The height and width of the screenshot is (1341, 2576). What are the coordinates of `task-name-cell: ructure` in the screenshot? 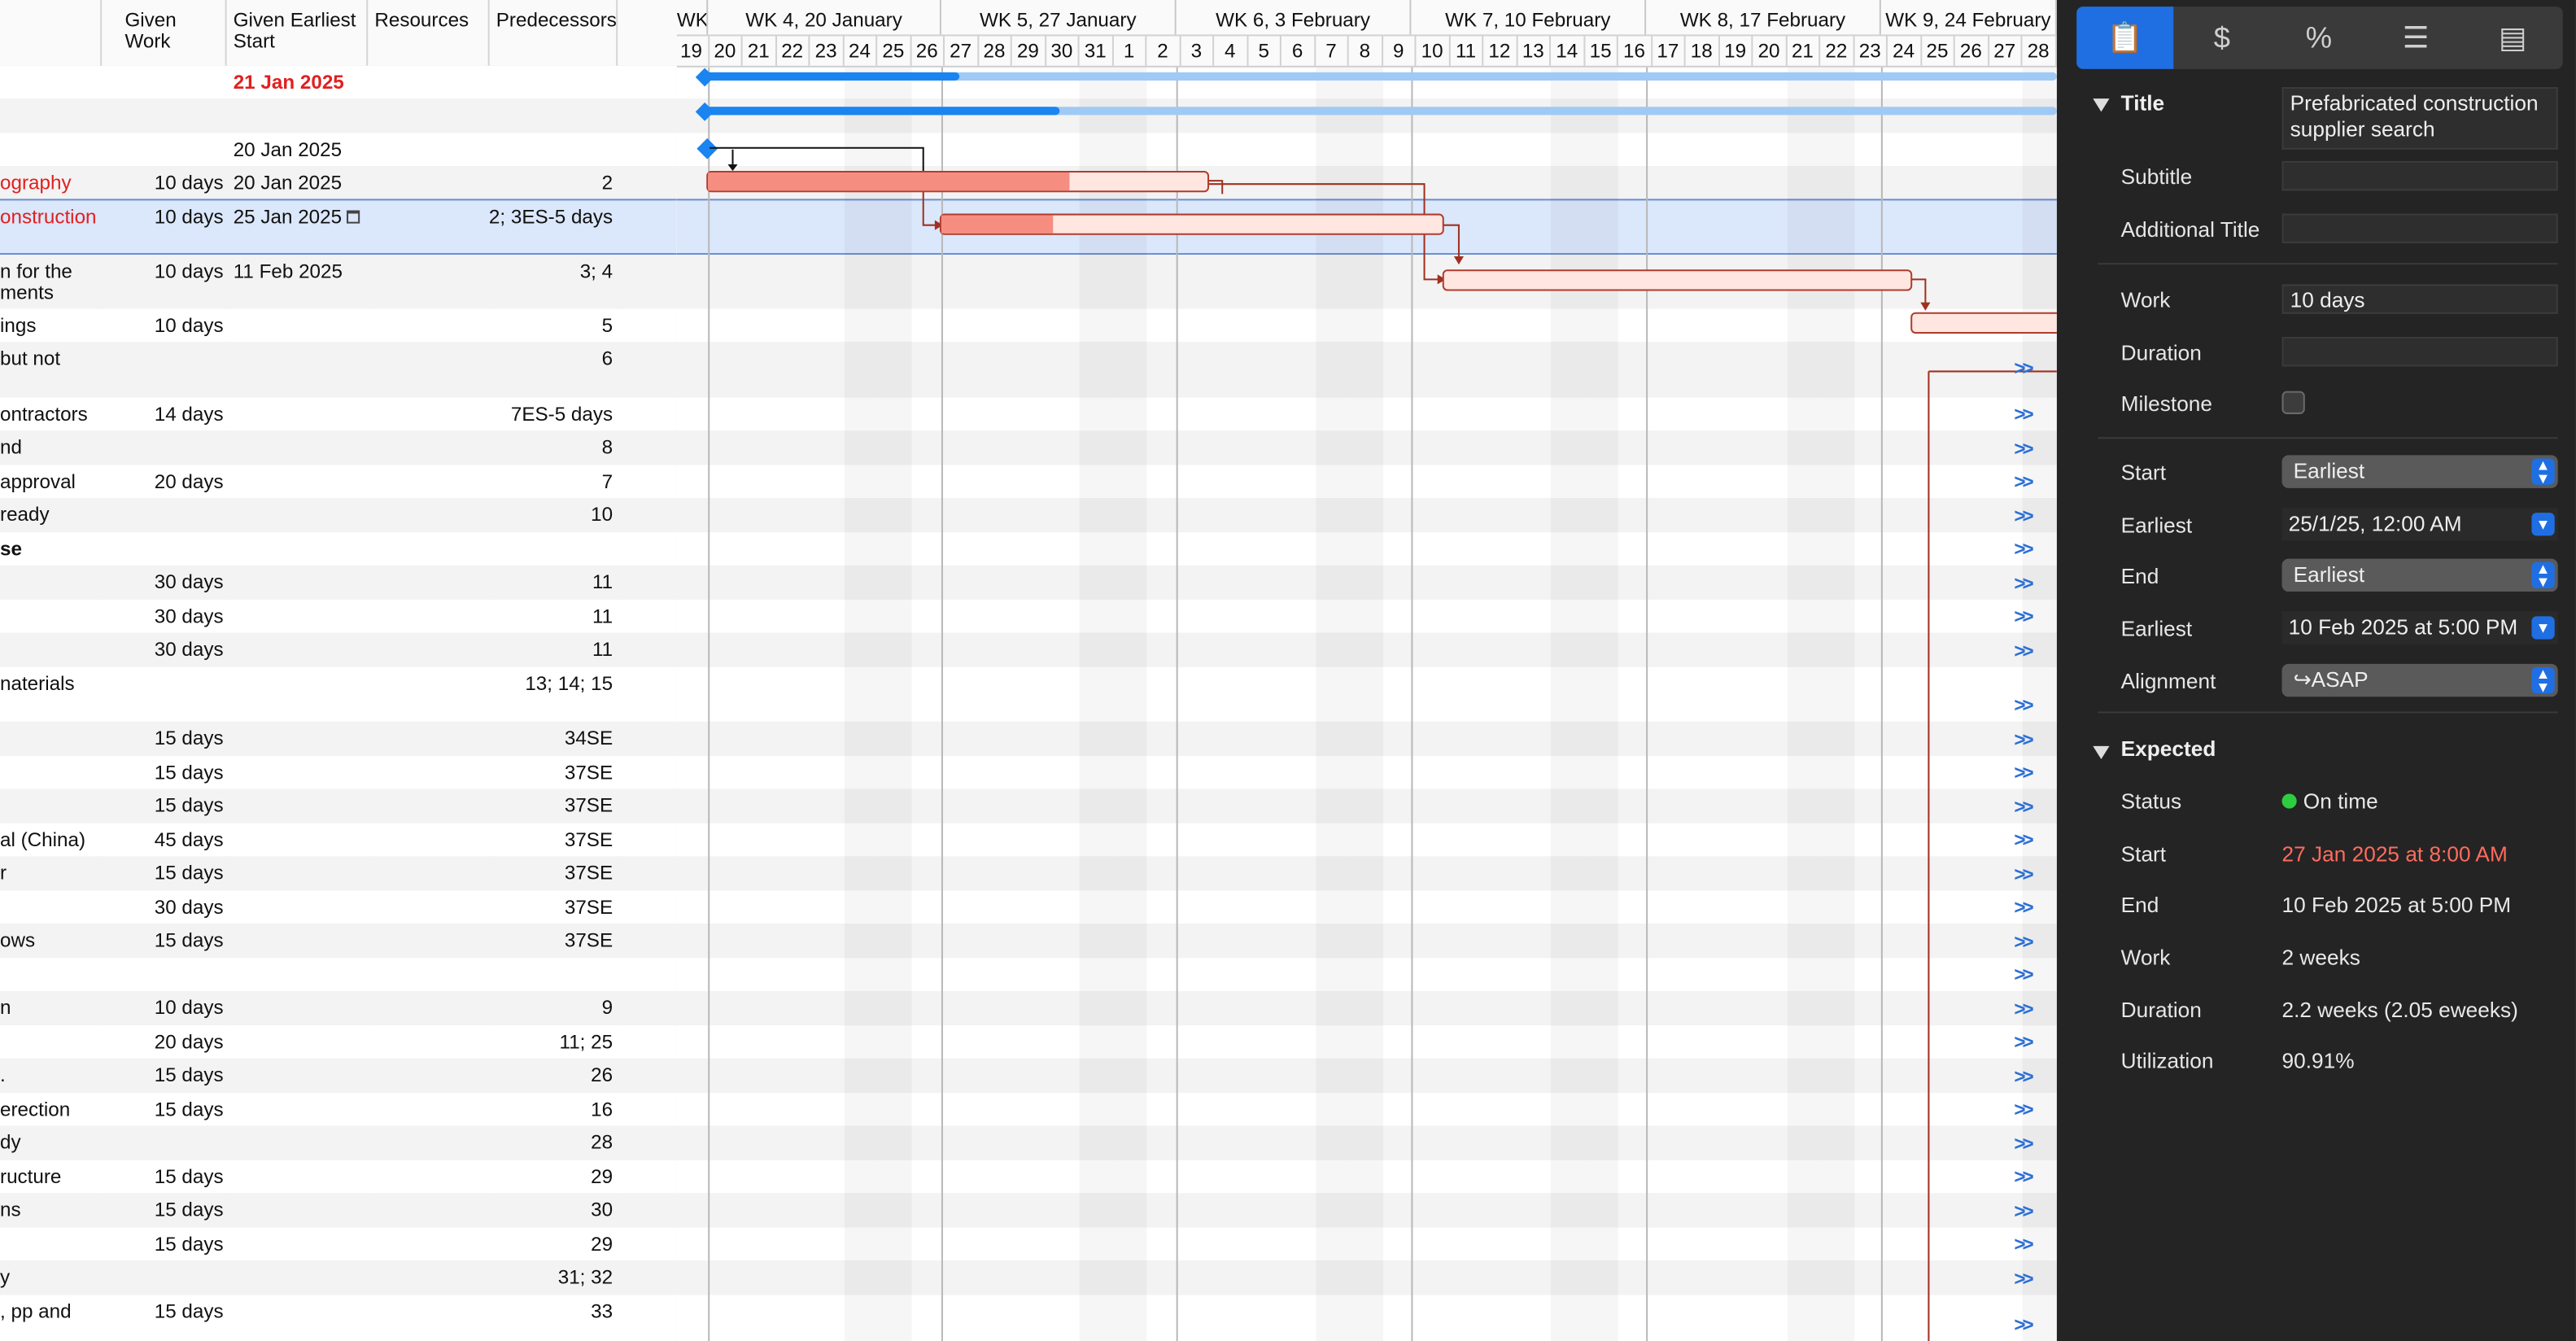 It's located at (49, 1178).